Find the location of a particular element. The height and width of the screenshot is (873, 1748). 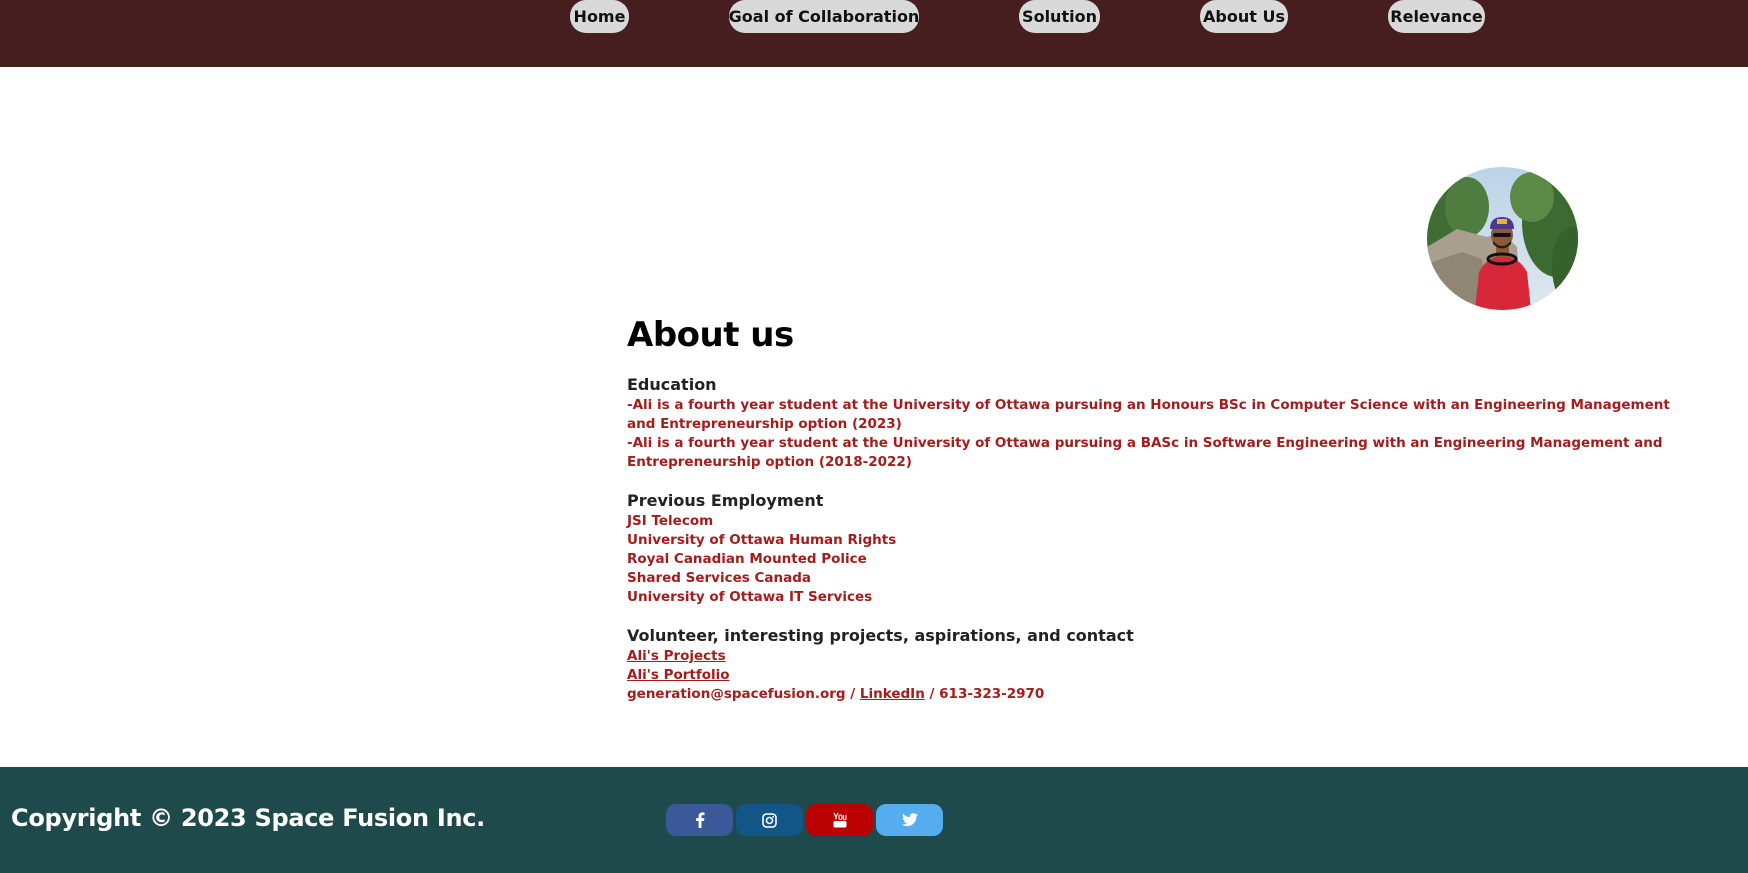

contact-phone: 613-323-2970 is located at coordinates (992, 694).